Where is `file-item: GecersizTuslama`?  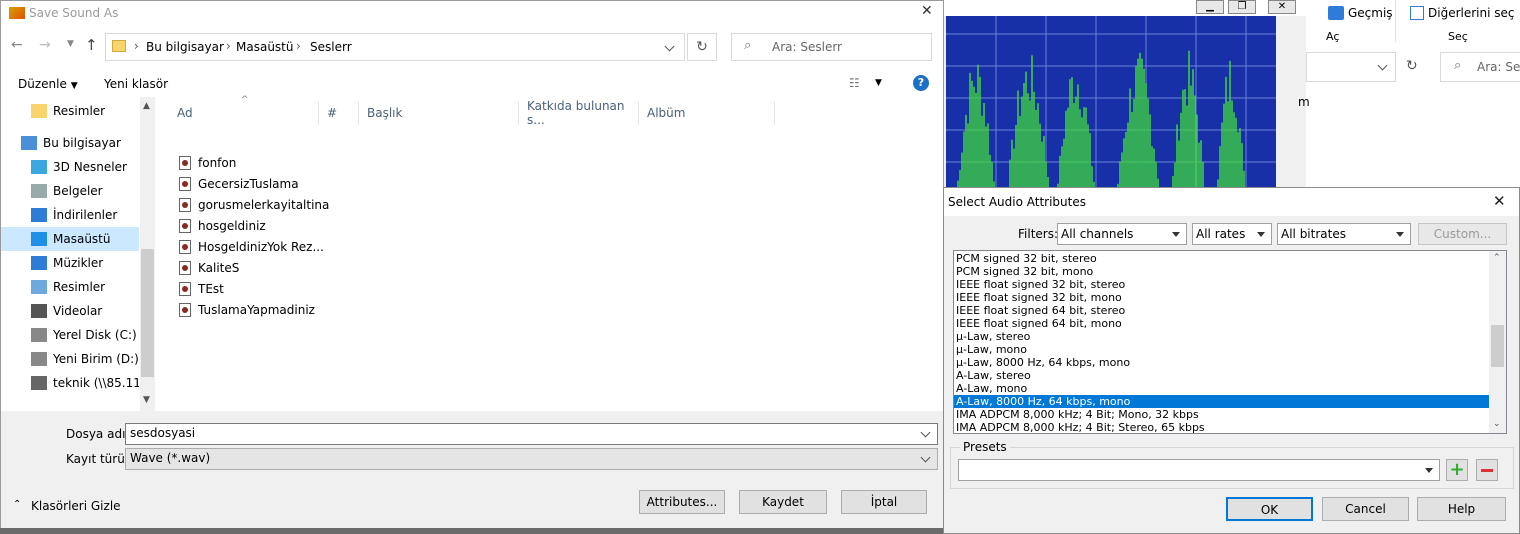
file-item: GecersizTuslama is located at coordinates (239, 183).